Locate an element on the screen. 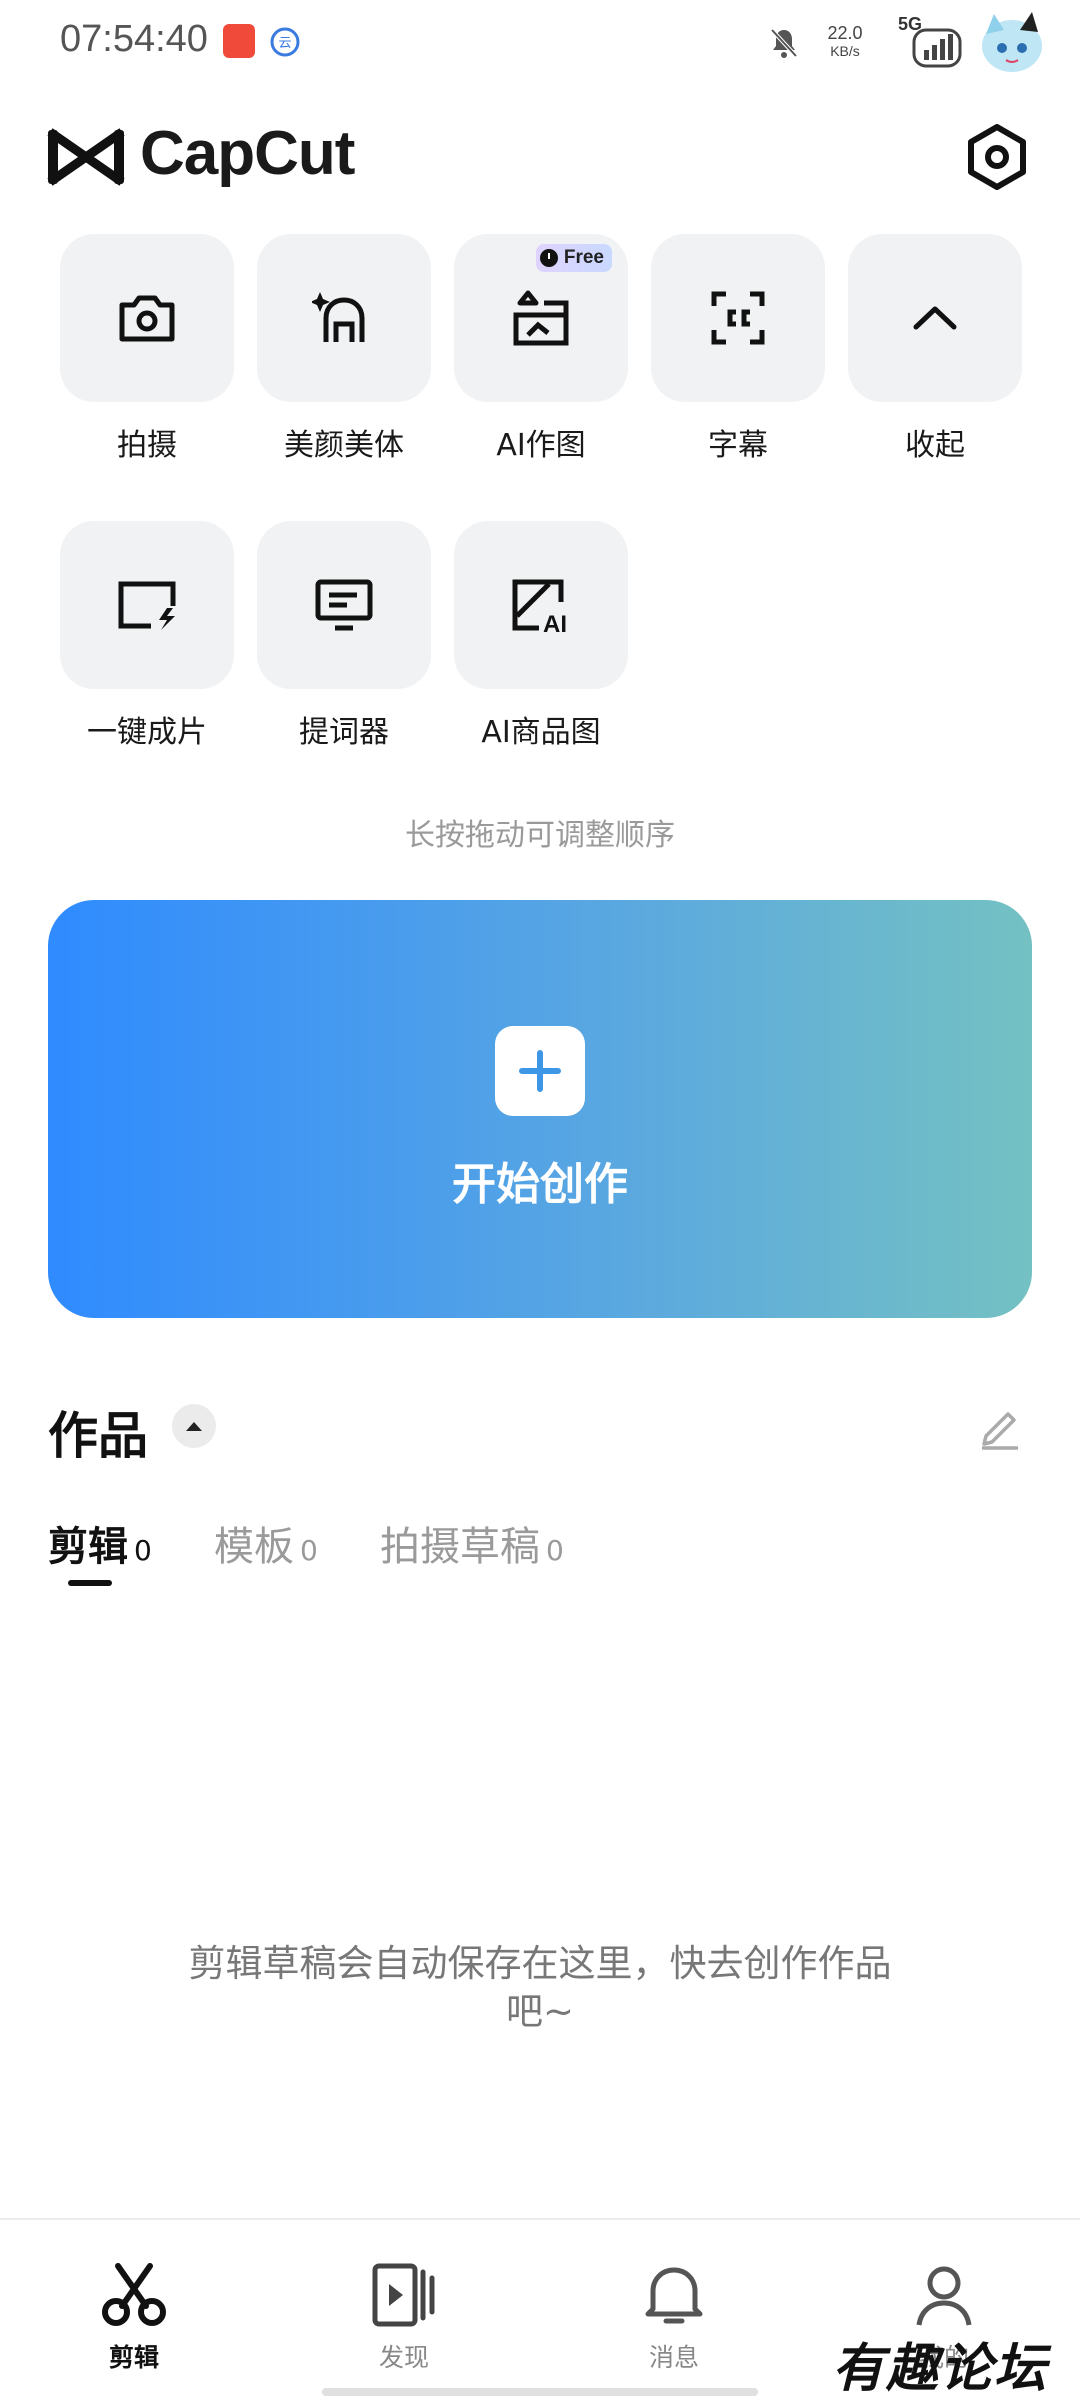 The image size is (1080, 2402). tool-caption: 字幕 is located at coordinates (738, 349).